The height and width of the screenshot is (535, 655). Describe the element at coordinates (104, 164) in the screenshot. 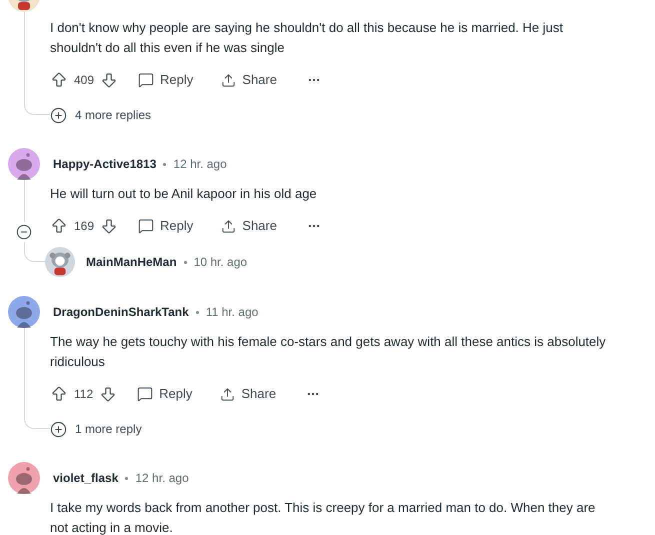

I see `username: Happy-Active1813` at that location.